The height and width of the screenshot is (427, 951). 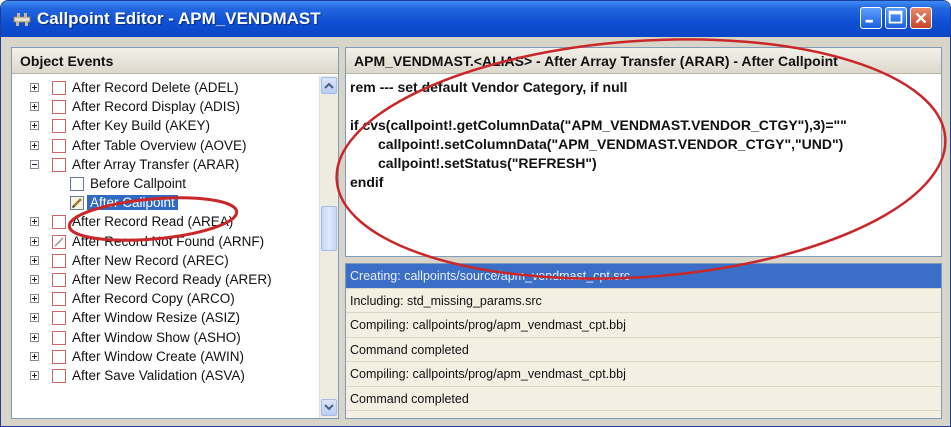 What do you see at coordinates (159, 145) in the screenshot?
I see `tree-item-label: After Table Overview (AOVE)` at bounding box center [159, 145].